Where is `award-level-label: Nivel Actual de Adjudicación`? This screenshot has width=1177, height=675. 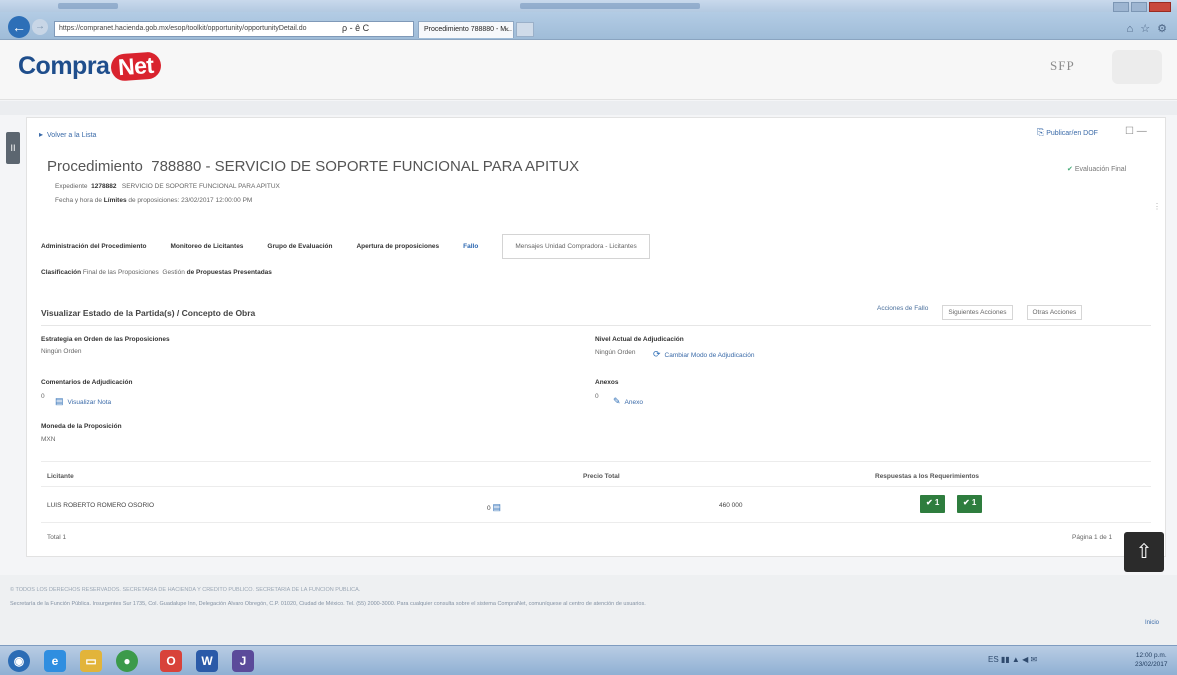
award-level-label: Nivel Actual de Adjudicación is located at coordinates (639, 339).